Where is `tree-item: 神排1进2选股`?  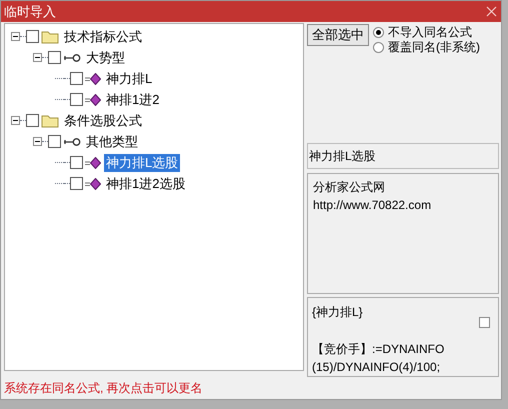
tree-item: 神排1进2选股 is located at coordinates (146, 183).